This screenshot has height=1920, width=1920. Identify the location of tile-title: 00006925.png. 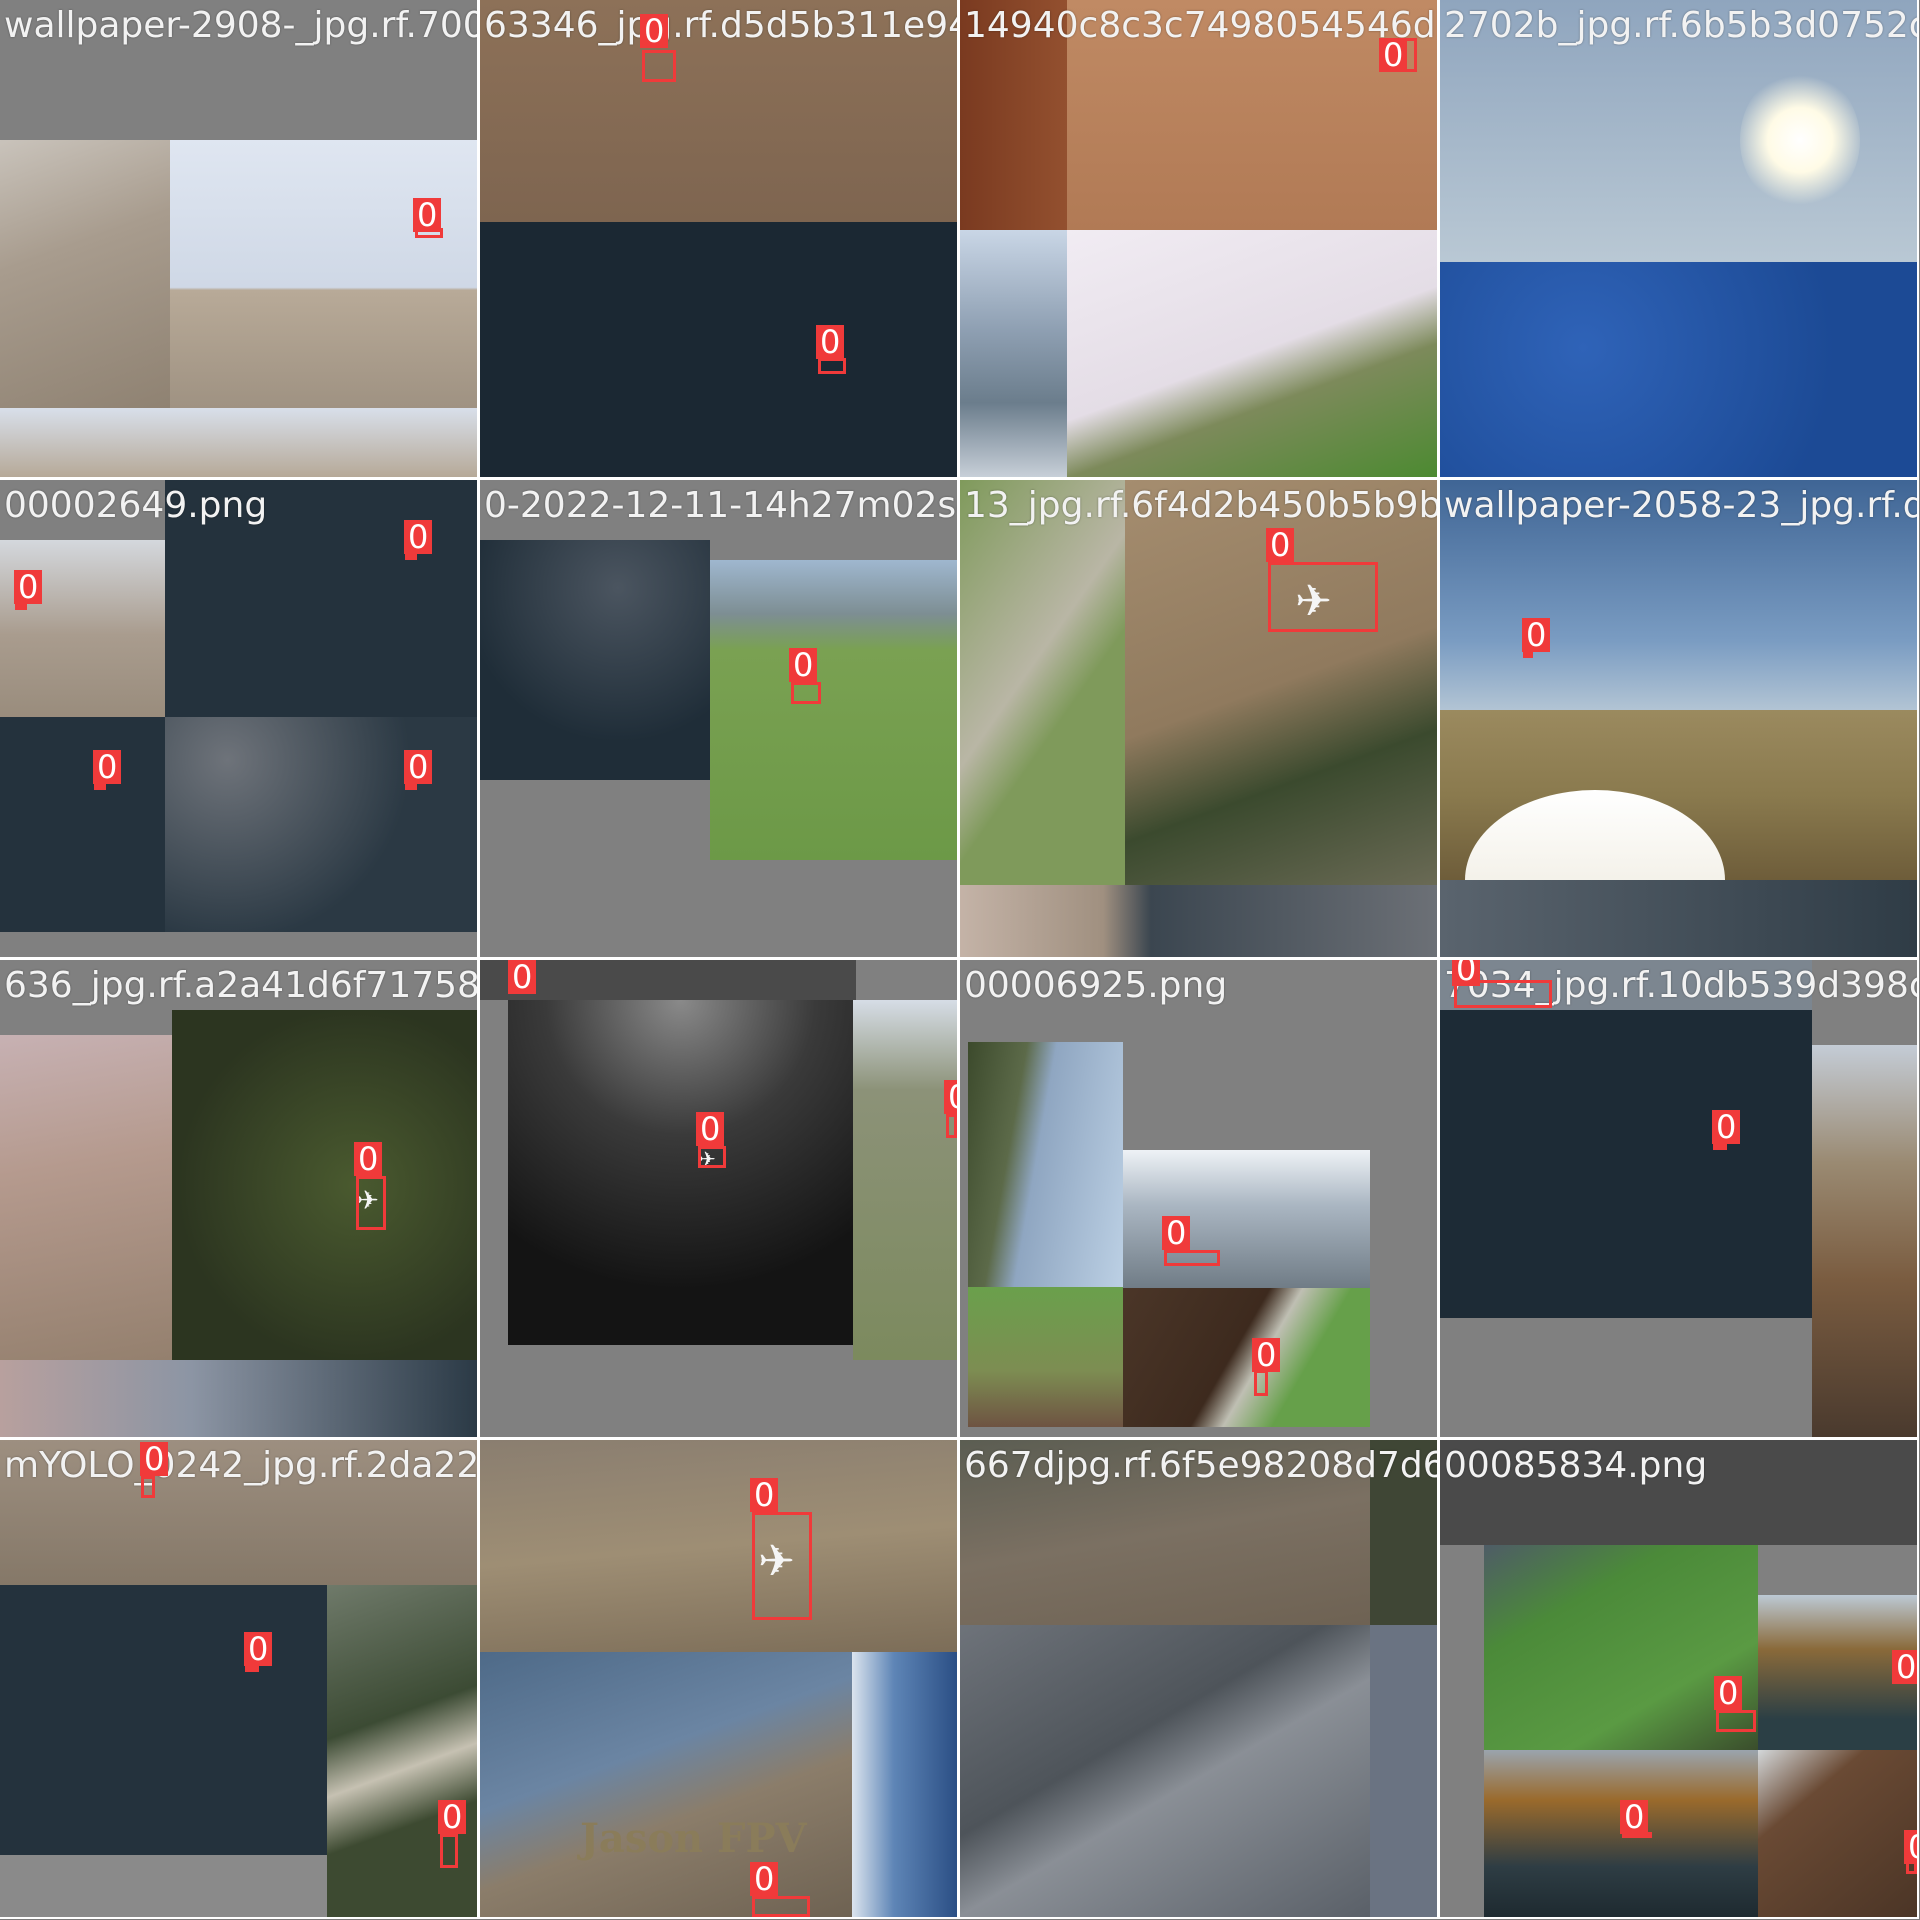
(1096, 985).